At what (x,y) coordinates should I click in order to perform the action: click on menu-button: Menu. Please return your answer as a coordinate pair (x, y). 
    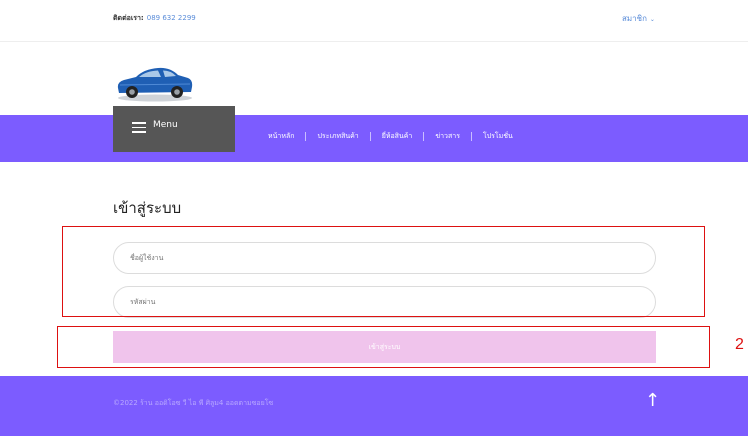
    Looking at the image, I should click on (174, 129).